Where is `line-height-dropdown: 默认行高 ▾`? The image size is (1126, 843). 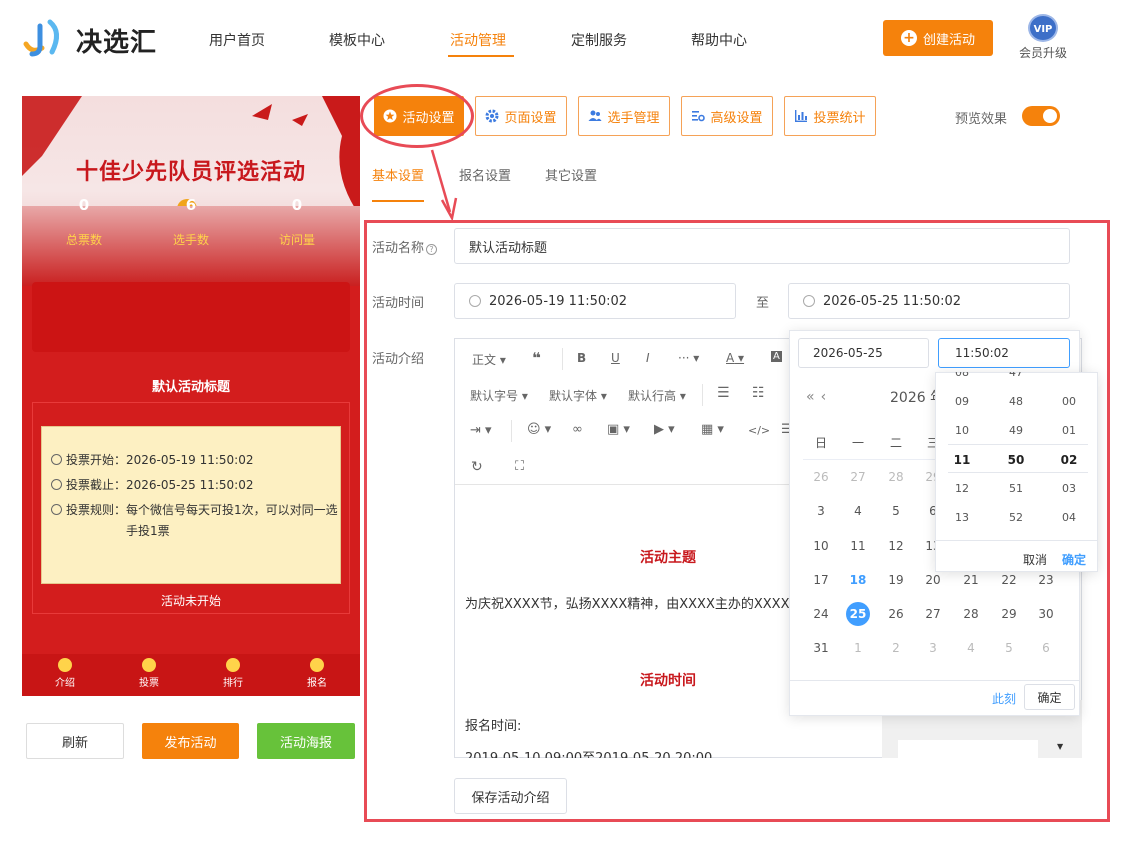
line-height-dropdown: 默认行高 ▾ is located at coordinates (657, 395).